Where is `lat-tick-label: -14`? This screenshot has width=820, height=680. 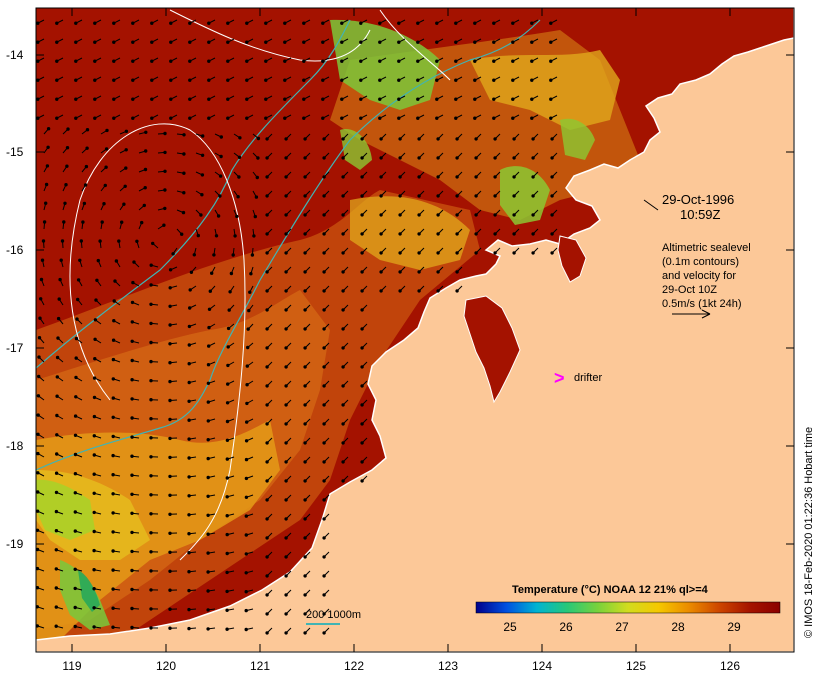 lat-tick-label: -14 is located at coordinates (15, 55).